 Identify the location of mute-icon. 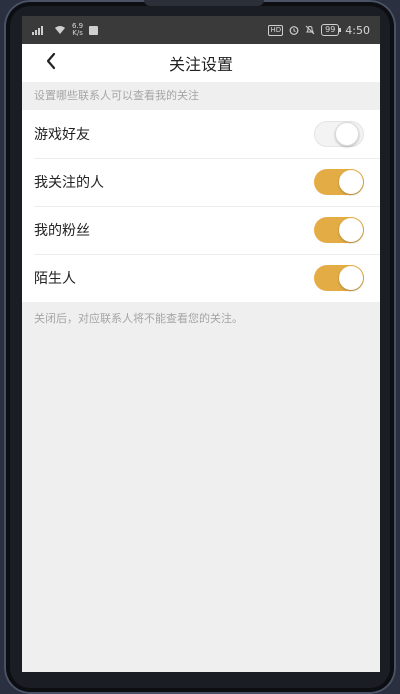
(310, 30).